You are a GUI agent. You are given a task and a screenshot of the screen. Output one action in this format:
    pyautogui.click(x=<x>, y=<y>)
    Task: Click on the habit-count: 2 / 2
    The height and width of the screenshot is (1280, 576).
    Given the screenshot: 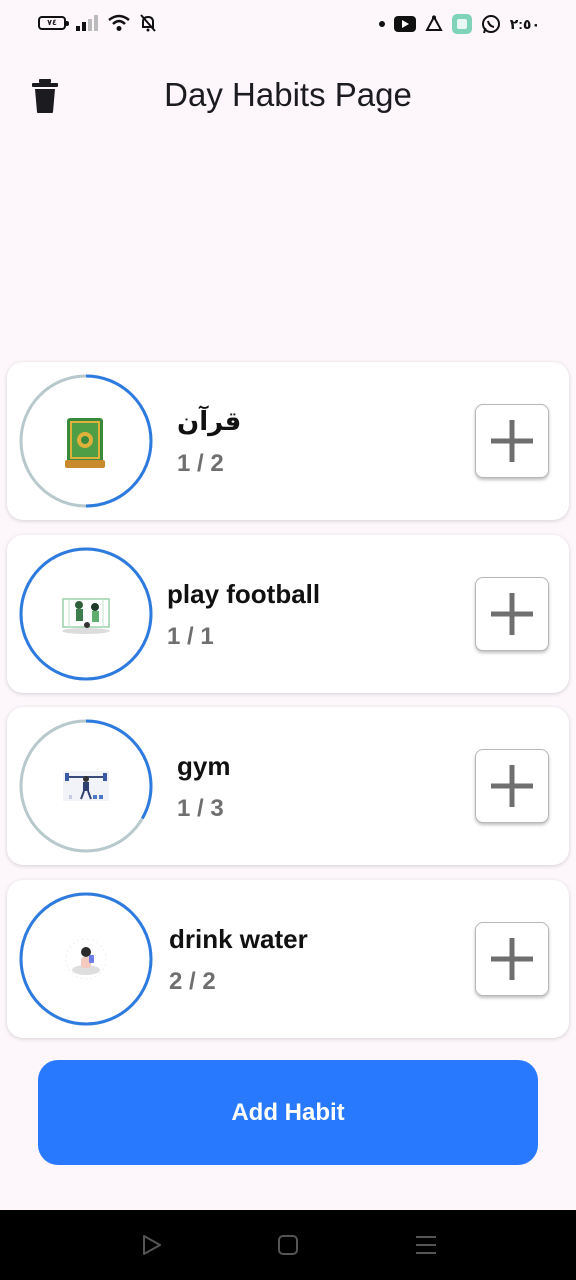 What is the action you would take?
    pyautogui.click(x=192, y=981)
    